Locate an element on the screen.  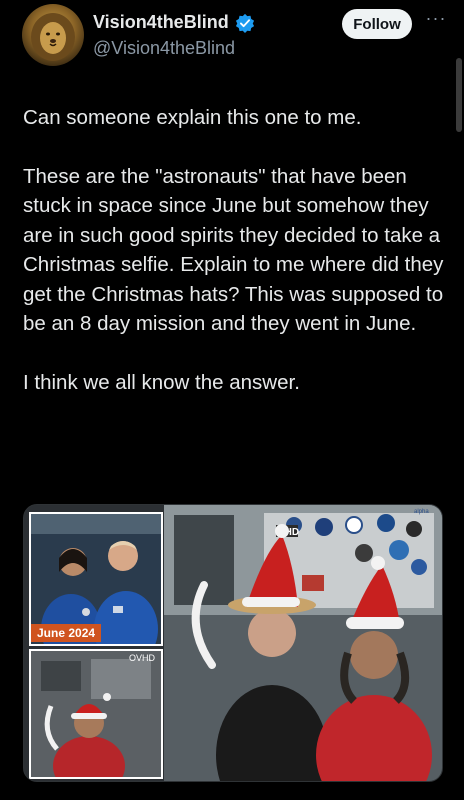
inset-photo-christmas: OVHD is located at coordinates (96, 714).